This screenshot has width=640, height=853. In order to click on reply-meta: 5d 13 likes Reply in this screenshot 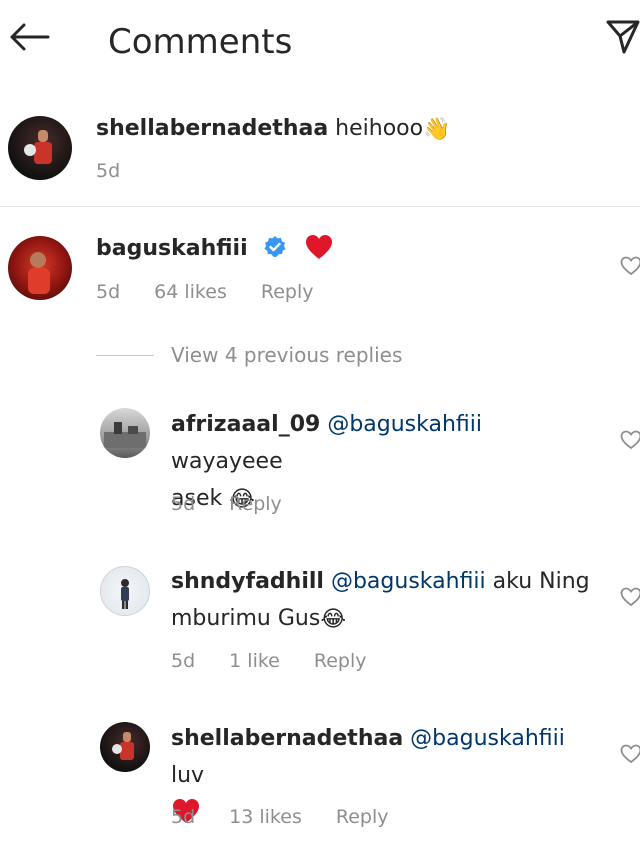, I will do `click(296, 817)`.